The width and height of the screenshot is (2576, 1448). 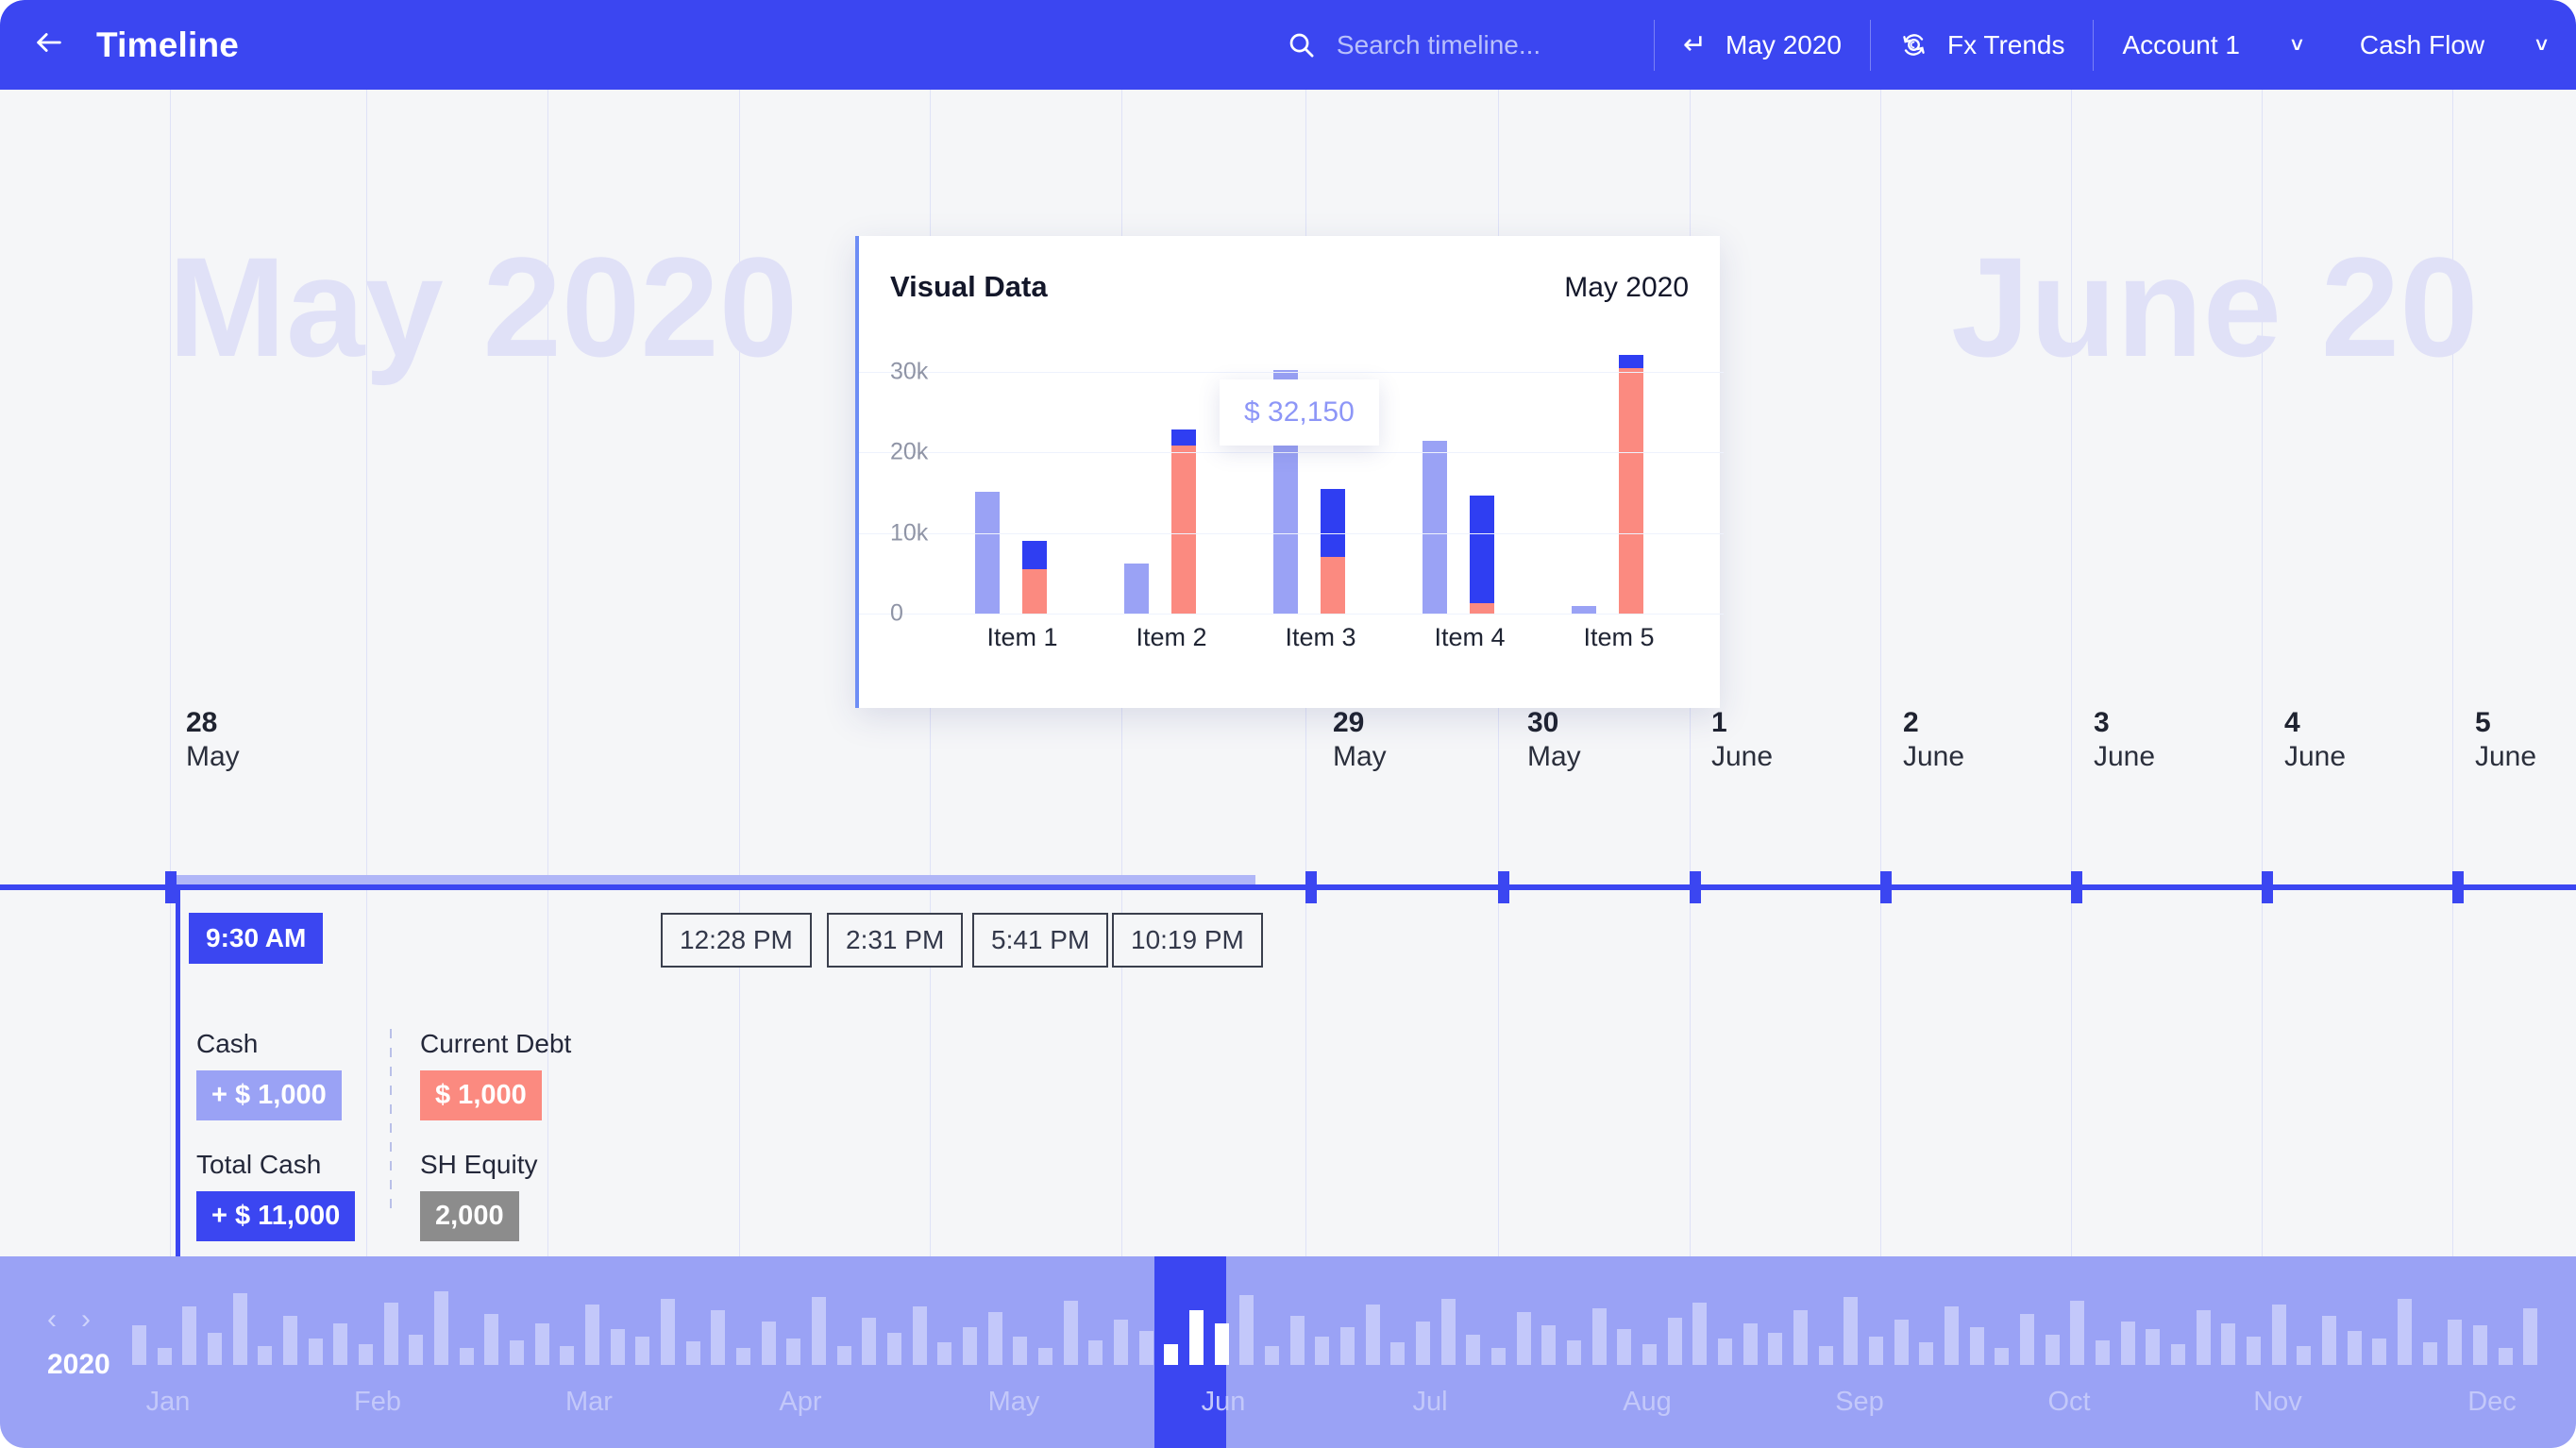 I want to click on navigator-month-label: Jan, so click(x=168, y=1403).